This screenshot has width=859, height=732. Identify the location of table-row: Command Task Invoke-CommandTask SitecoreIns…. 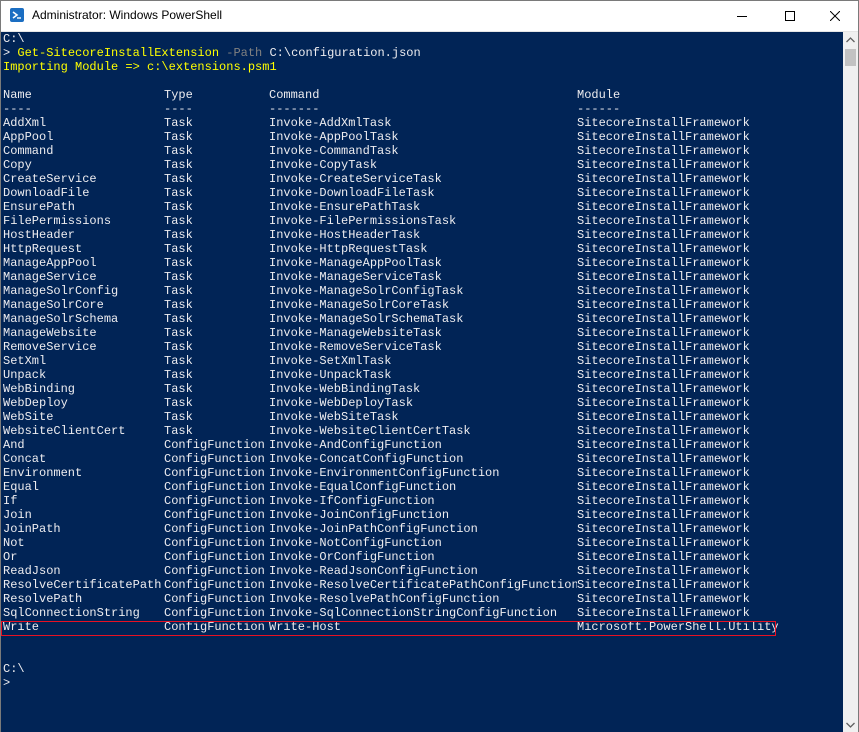
(420, 151).